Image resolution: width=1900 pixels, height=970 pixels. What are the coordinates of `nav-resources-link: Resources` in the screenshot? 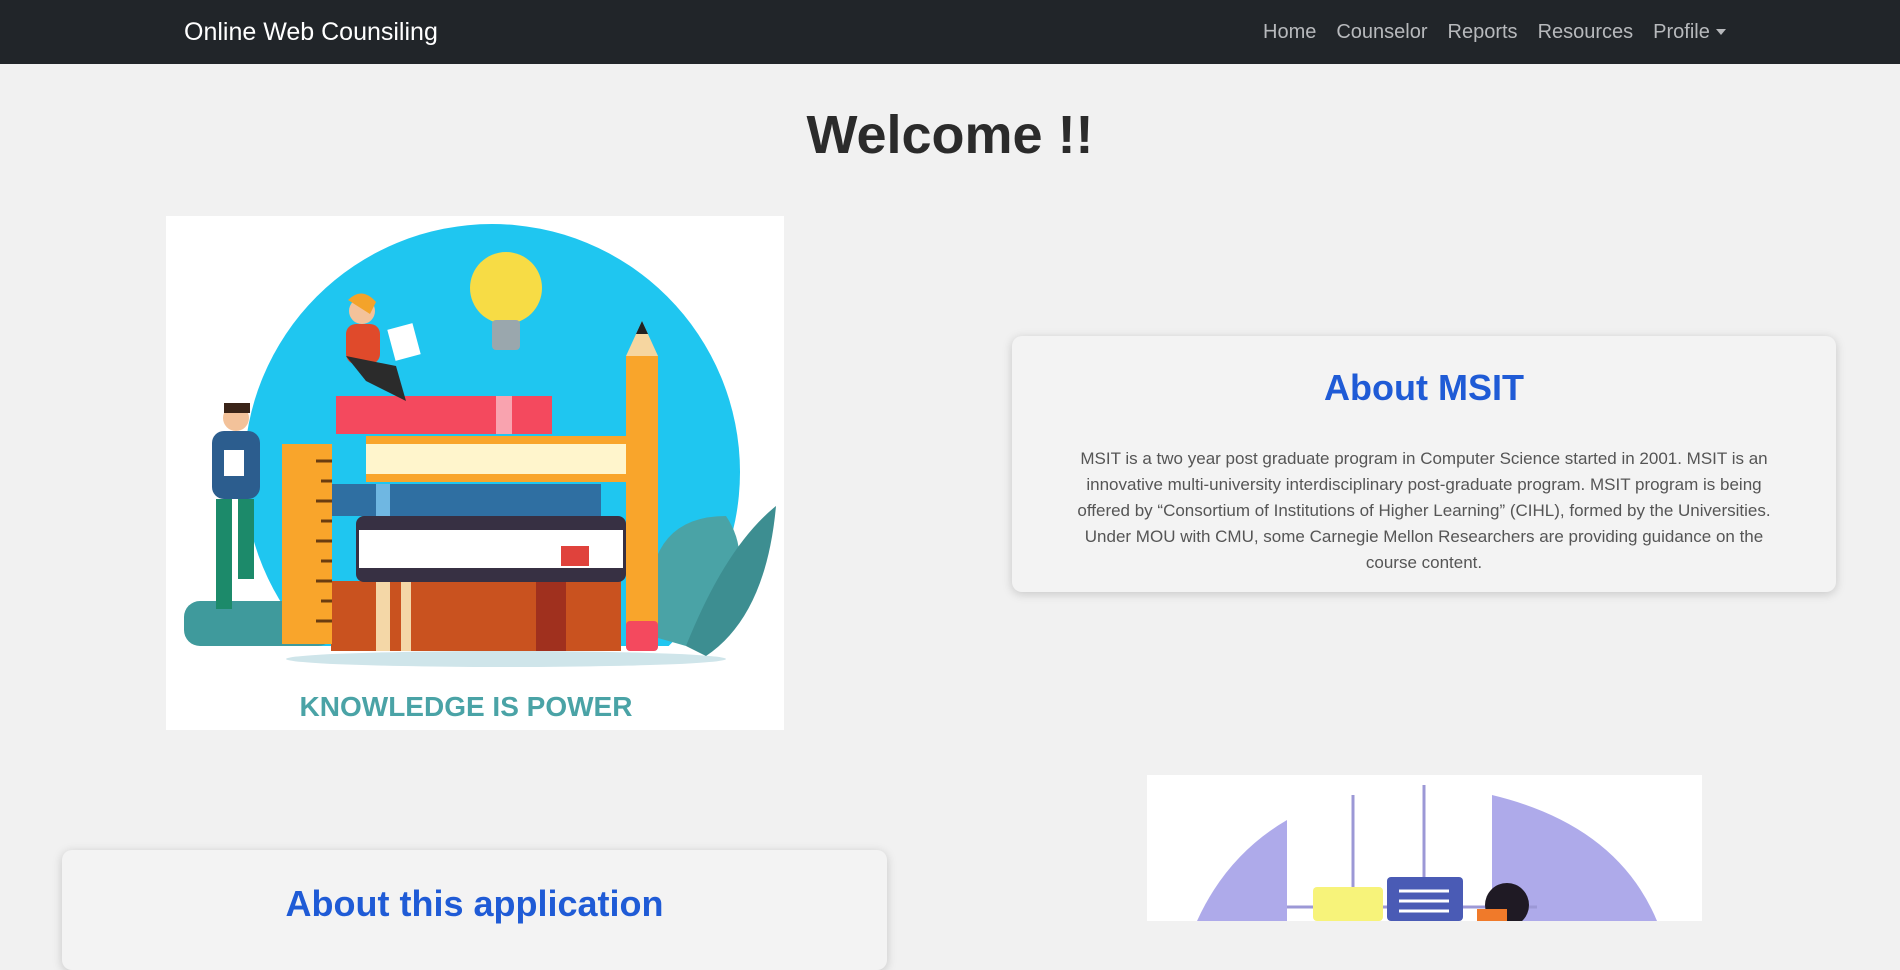 It's located at (1586, 32).